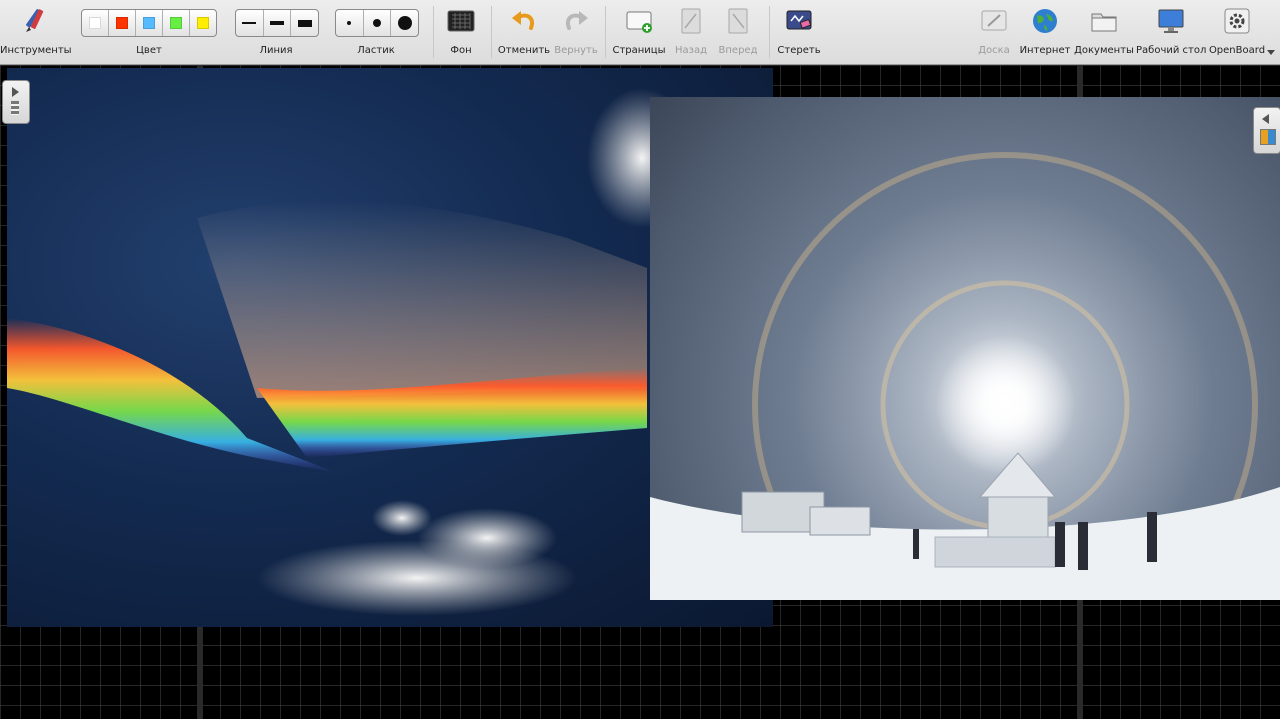  Describe the element at coordinates (350, 23) in the screenshot. I see `eraser-small-option` at that location.